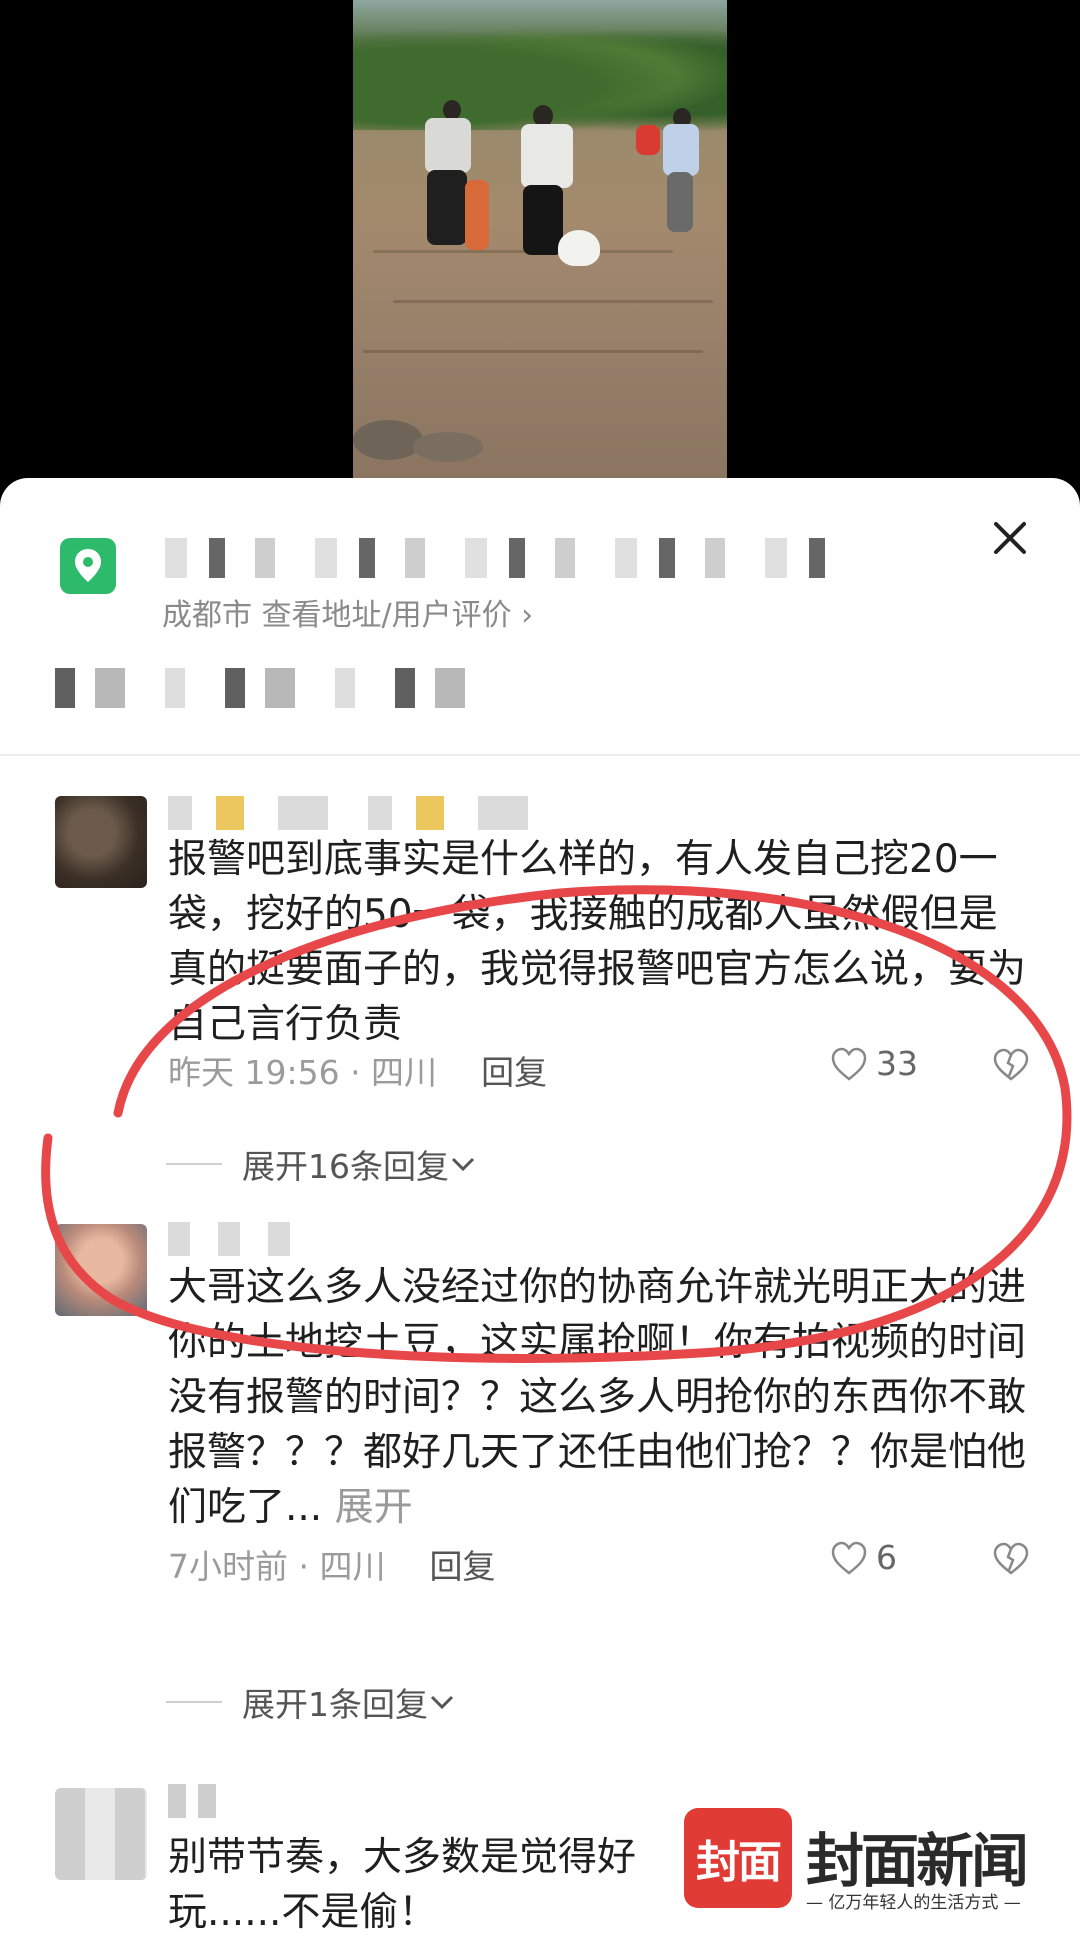 This screenshot has height=1955, width=1080. What do you see at coordinates (917, 1861) in the screenshot?
I see `watermark-brand: 封面新闻` at bounding box center [917, 1861].